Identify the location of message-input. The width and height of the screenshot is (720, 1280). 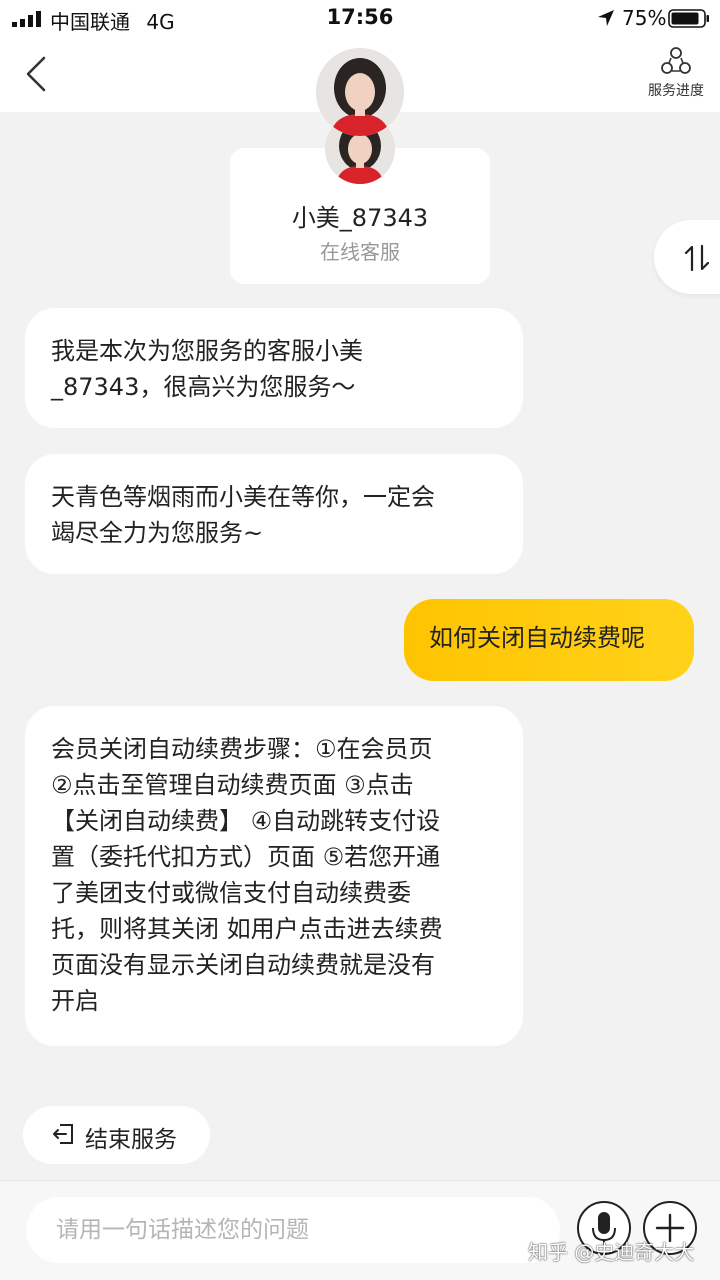
(293, 1230).